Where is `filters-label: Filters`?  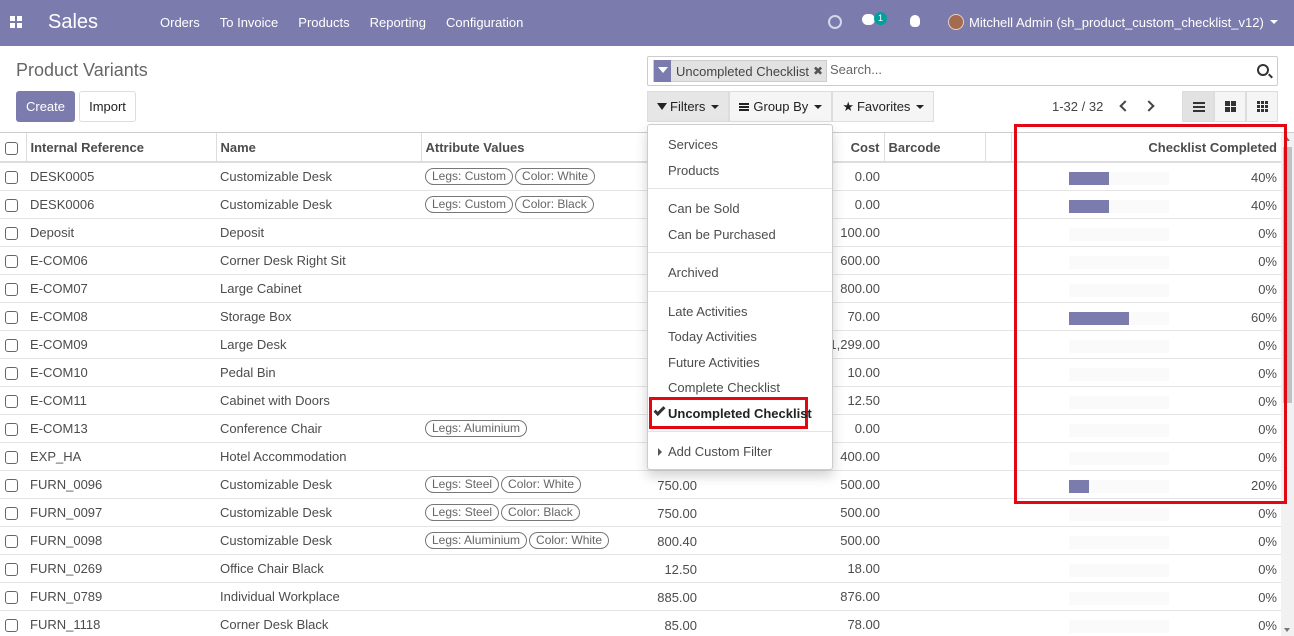 filters-label: Filters is located at coordinates (688, 106).